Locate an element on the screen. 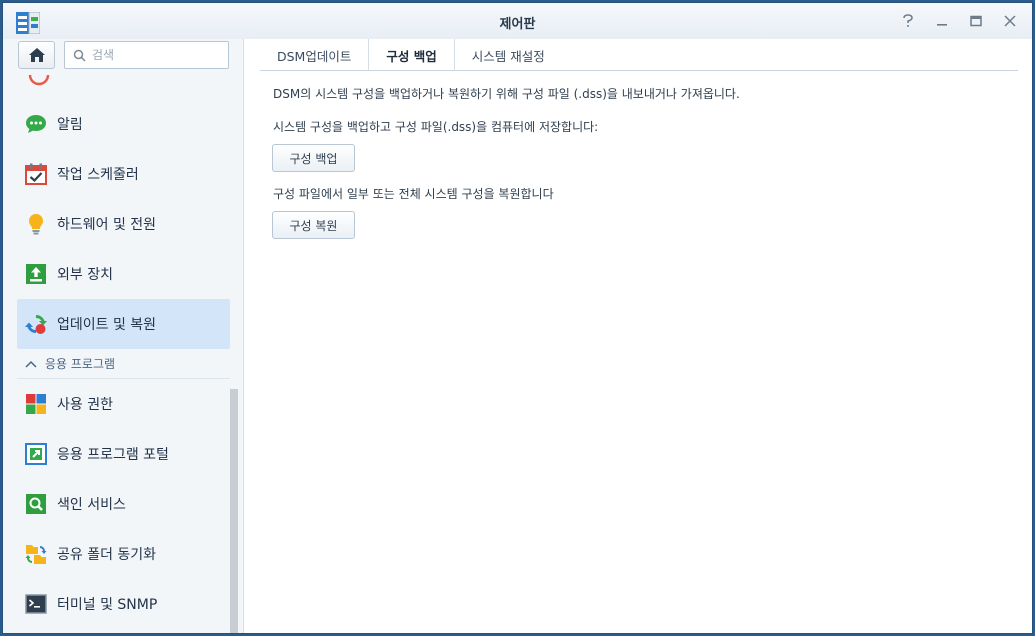 The width and height of the screenshot is (1035, 636). maximize-button is located at coordinates (976, 21).